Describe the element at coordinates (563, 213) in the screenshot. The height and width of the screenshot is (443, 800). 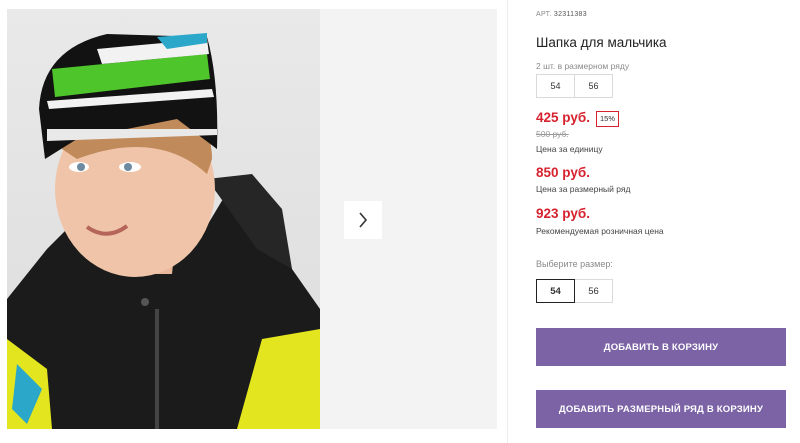
I see `retail-price: 923 руб.` at that location.